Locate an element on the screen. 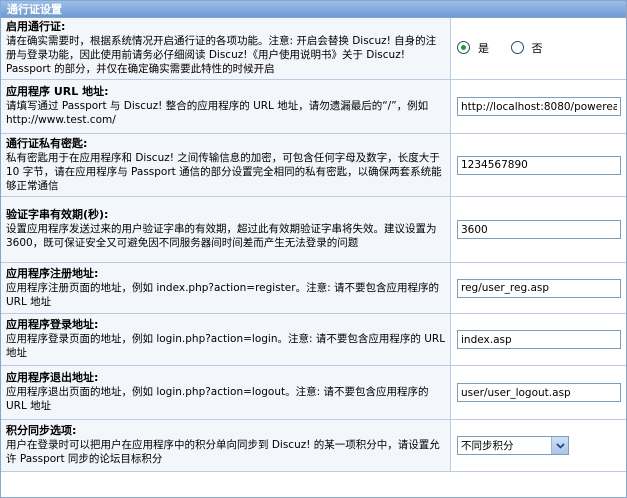 The width and height of the screenshot is (627, 498). section-title: 通行证设置 is located at coordinates (34, 9).